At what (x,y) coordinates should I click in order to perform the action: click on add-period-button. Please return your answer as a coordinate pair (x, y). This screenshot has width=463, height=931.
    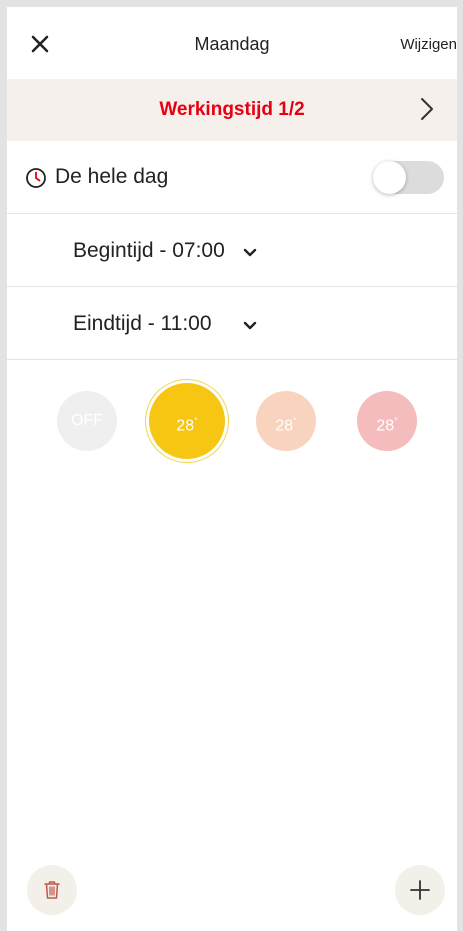
    Looking at the image, I should click on (420, 890).